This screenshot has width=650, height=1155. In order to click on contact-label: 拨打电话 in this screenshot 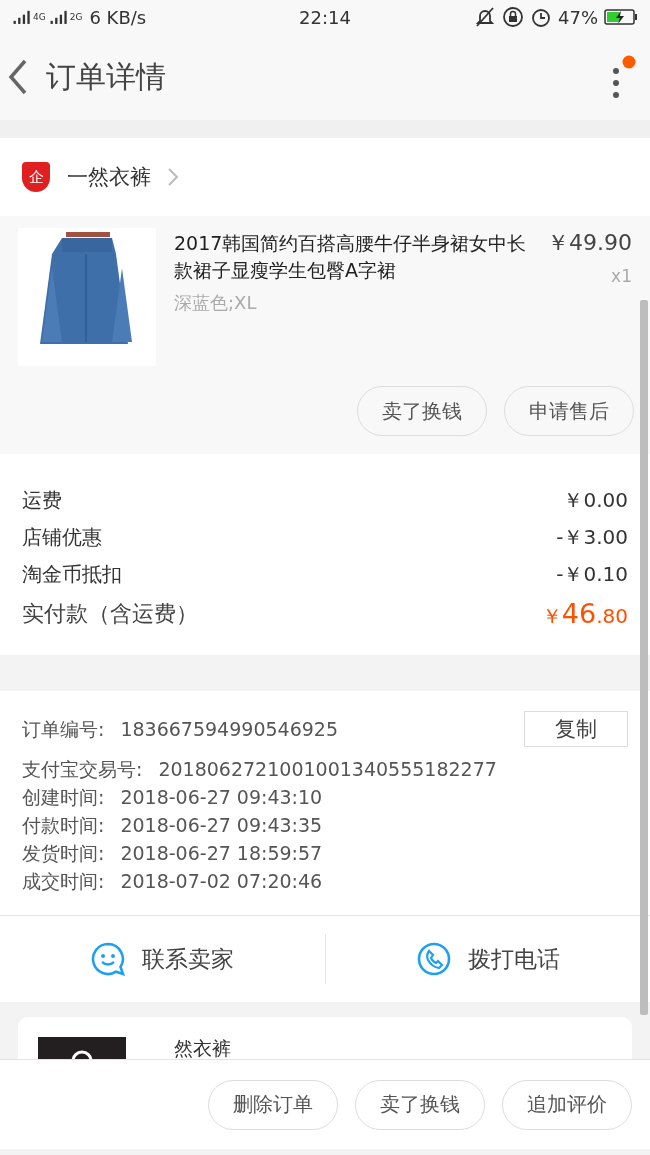, I will do `click(513, 959)`.